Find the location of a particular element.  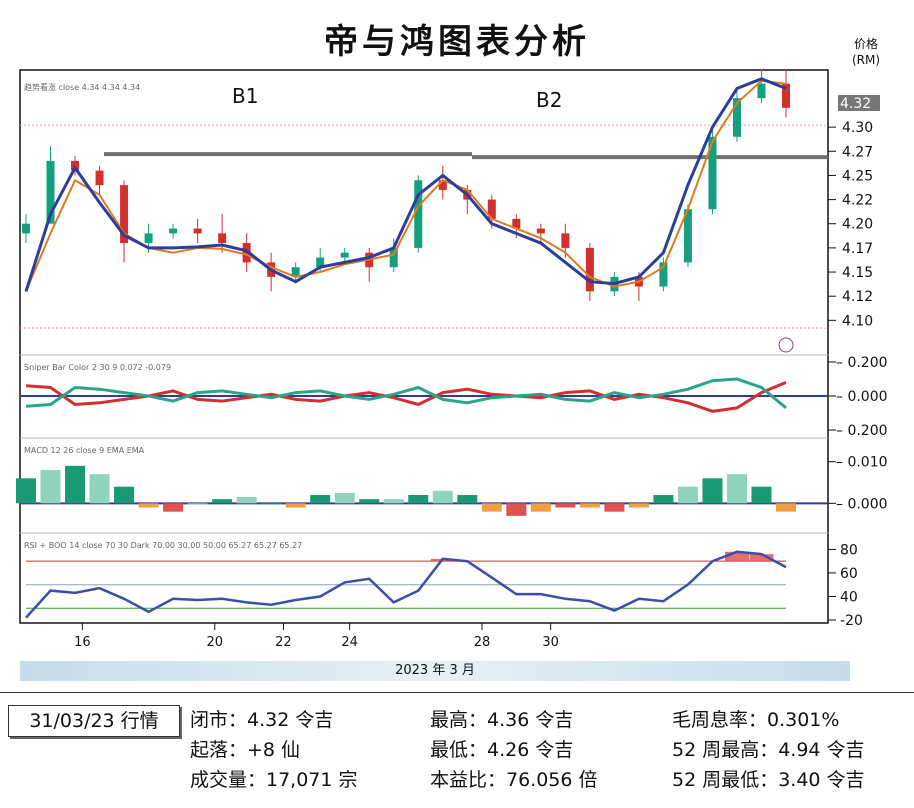

x-tick-label: 24 is located at coordinates (349, 642).